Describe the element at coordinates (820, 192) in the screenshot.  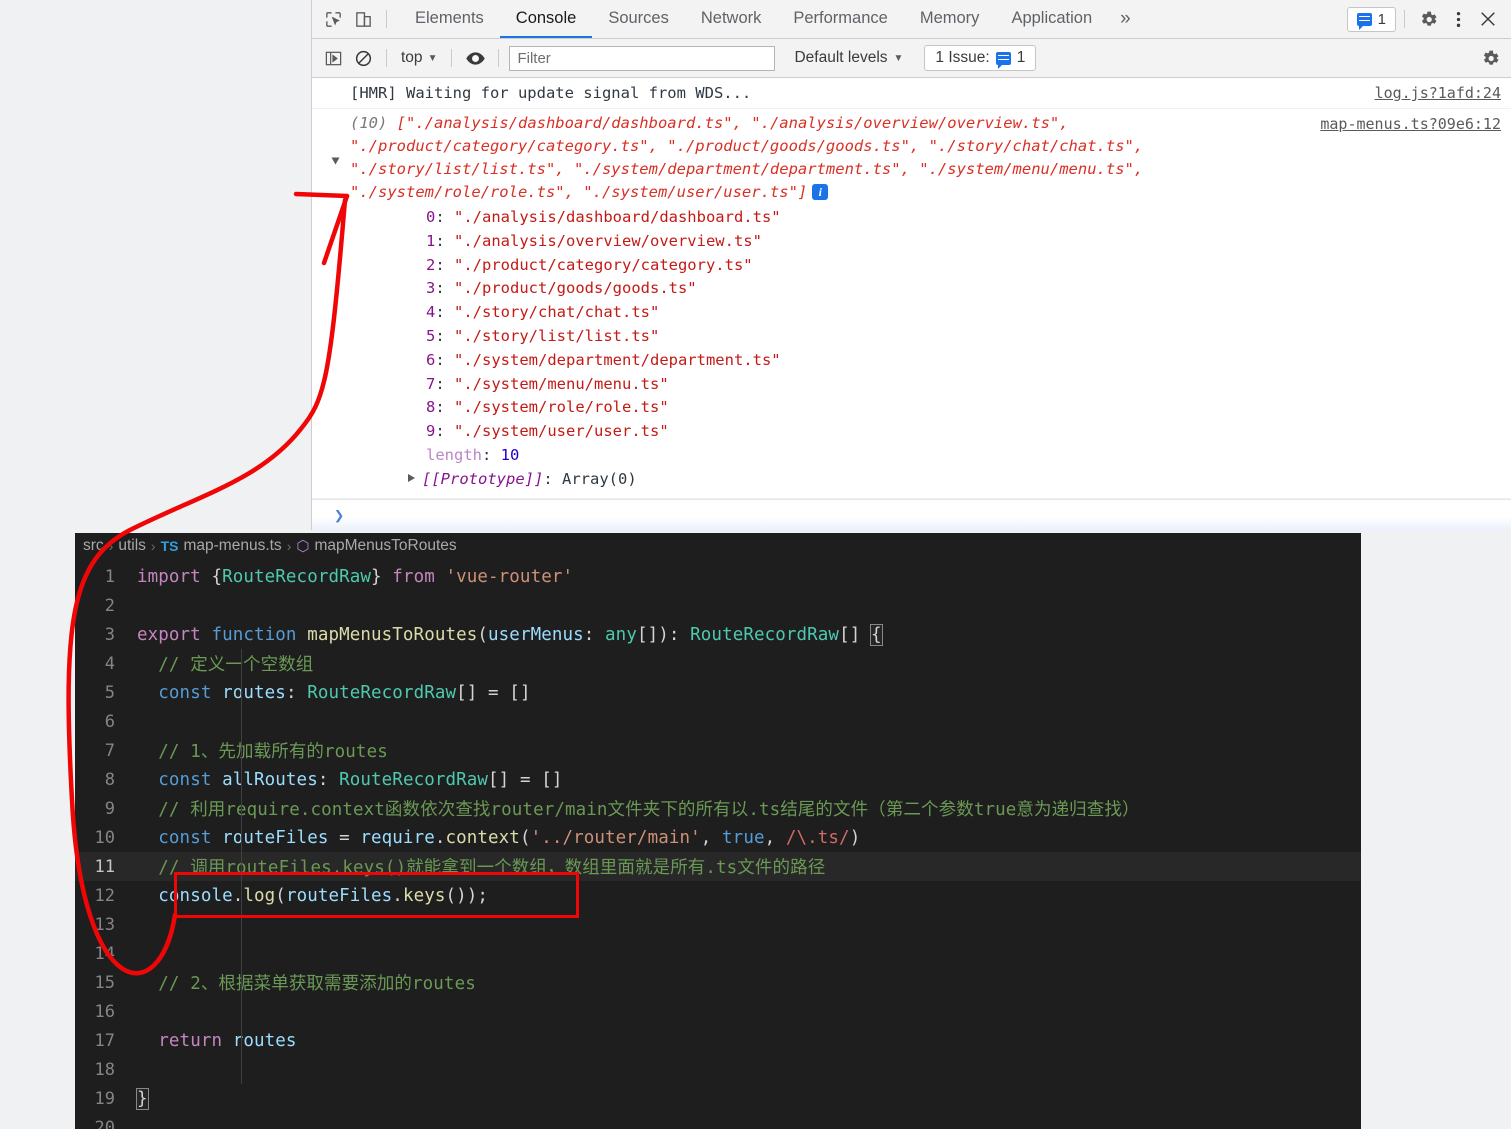
I see `info-badge-icon: i` at that location.